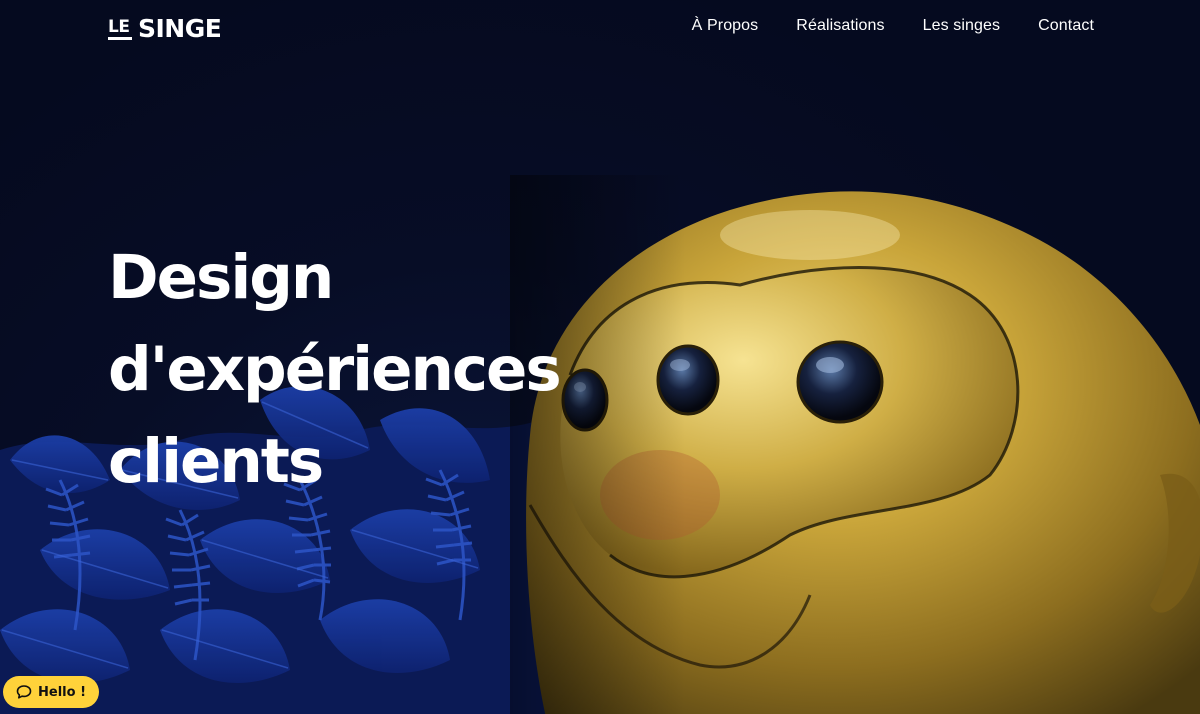 This screenshot has height=714, width=1200. What do you see at coordinates (216, 461) in the screenshot?
I see `hero-line-3: clients` at bounding box center [216, 461].